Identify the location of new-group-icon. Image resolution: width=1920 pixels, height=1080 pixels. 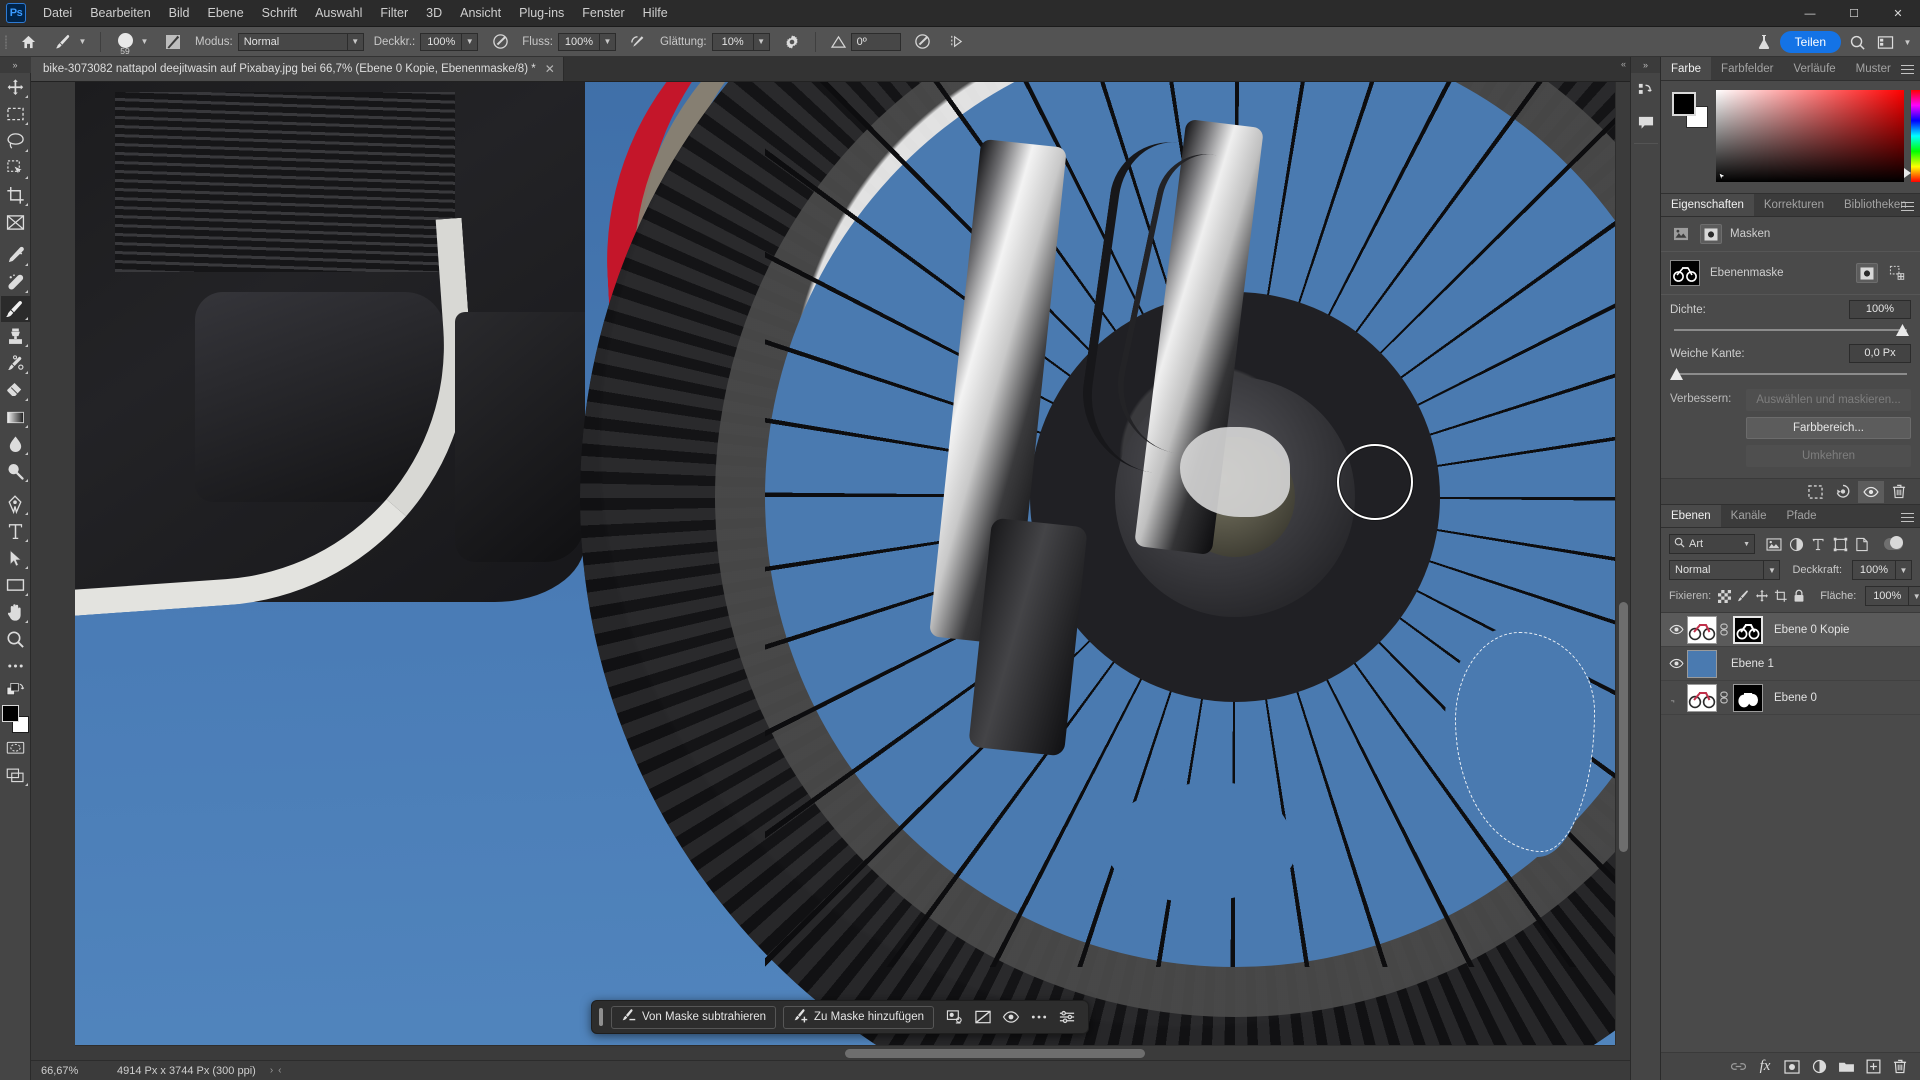
(1846, 1067).